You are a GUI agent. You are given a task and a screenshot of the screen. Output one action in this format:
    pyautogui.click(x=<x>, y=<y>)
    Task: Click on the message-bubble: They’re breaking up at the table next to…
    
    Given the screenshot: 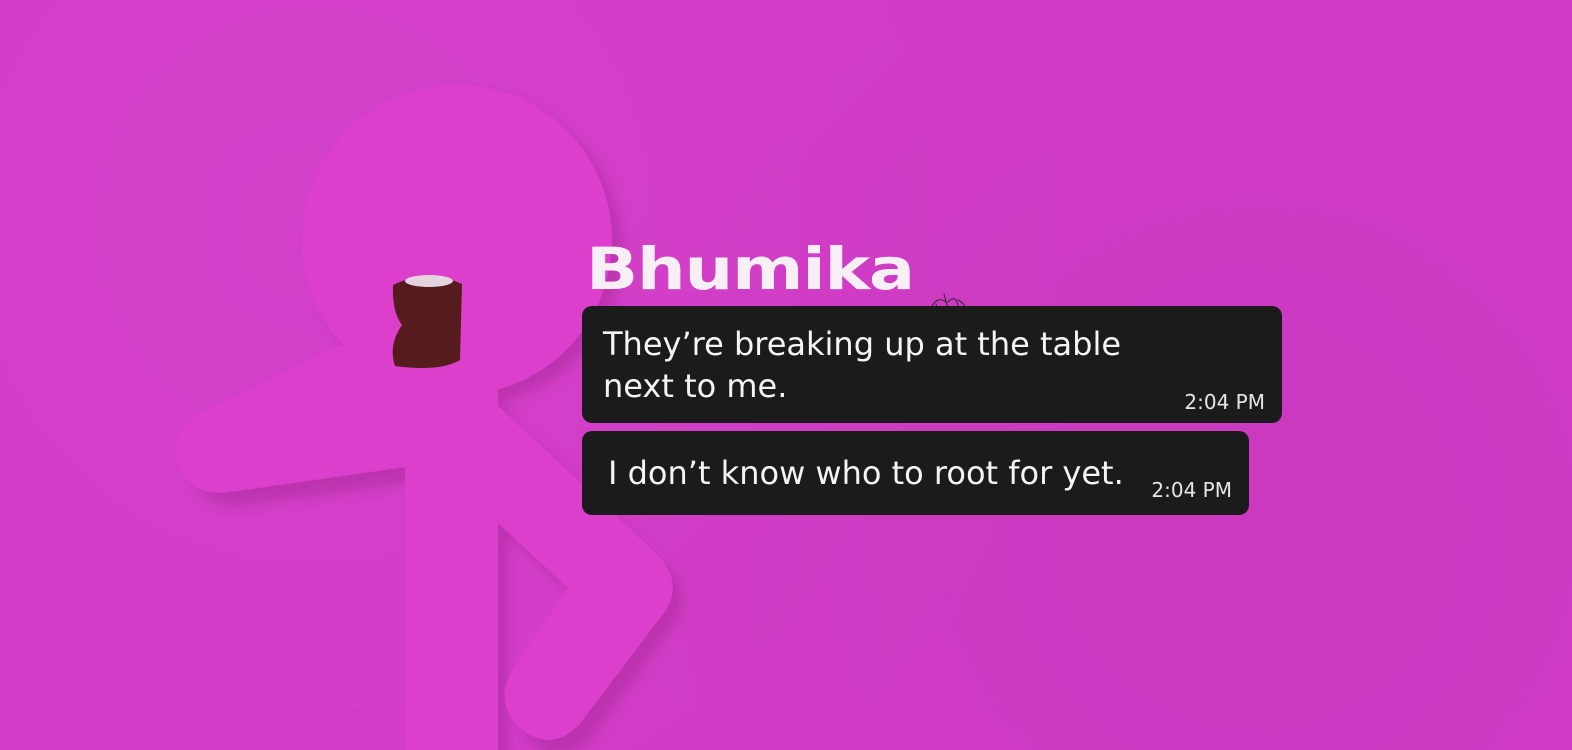 What is the action you would take?
    pyautogui.click(x=932, y=364)
    